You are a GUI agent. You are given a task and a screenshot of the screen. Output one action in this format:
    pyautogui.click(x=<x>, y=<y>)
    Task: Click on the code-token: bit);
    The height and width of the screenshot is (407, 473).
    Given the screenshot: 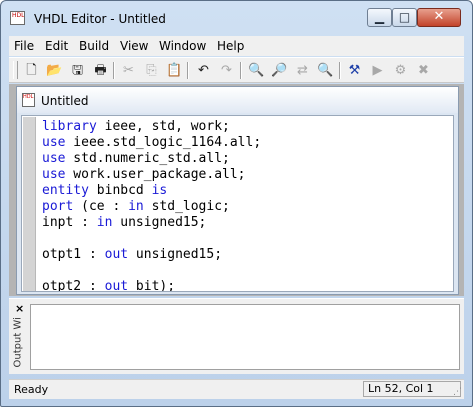 What is the action you would take?
    pyautogui.click(x=152, y=285)
    